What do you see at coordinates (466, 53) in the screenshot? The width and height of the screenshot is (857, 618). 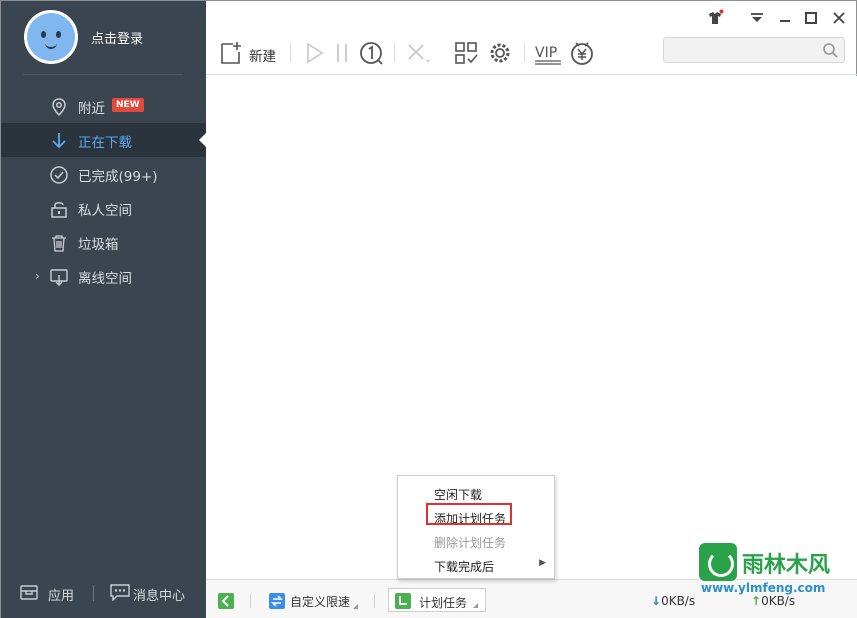 I see `apps-grid-icon` at bounding box center [466, 53].